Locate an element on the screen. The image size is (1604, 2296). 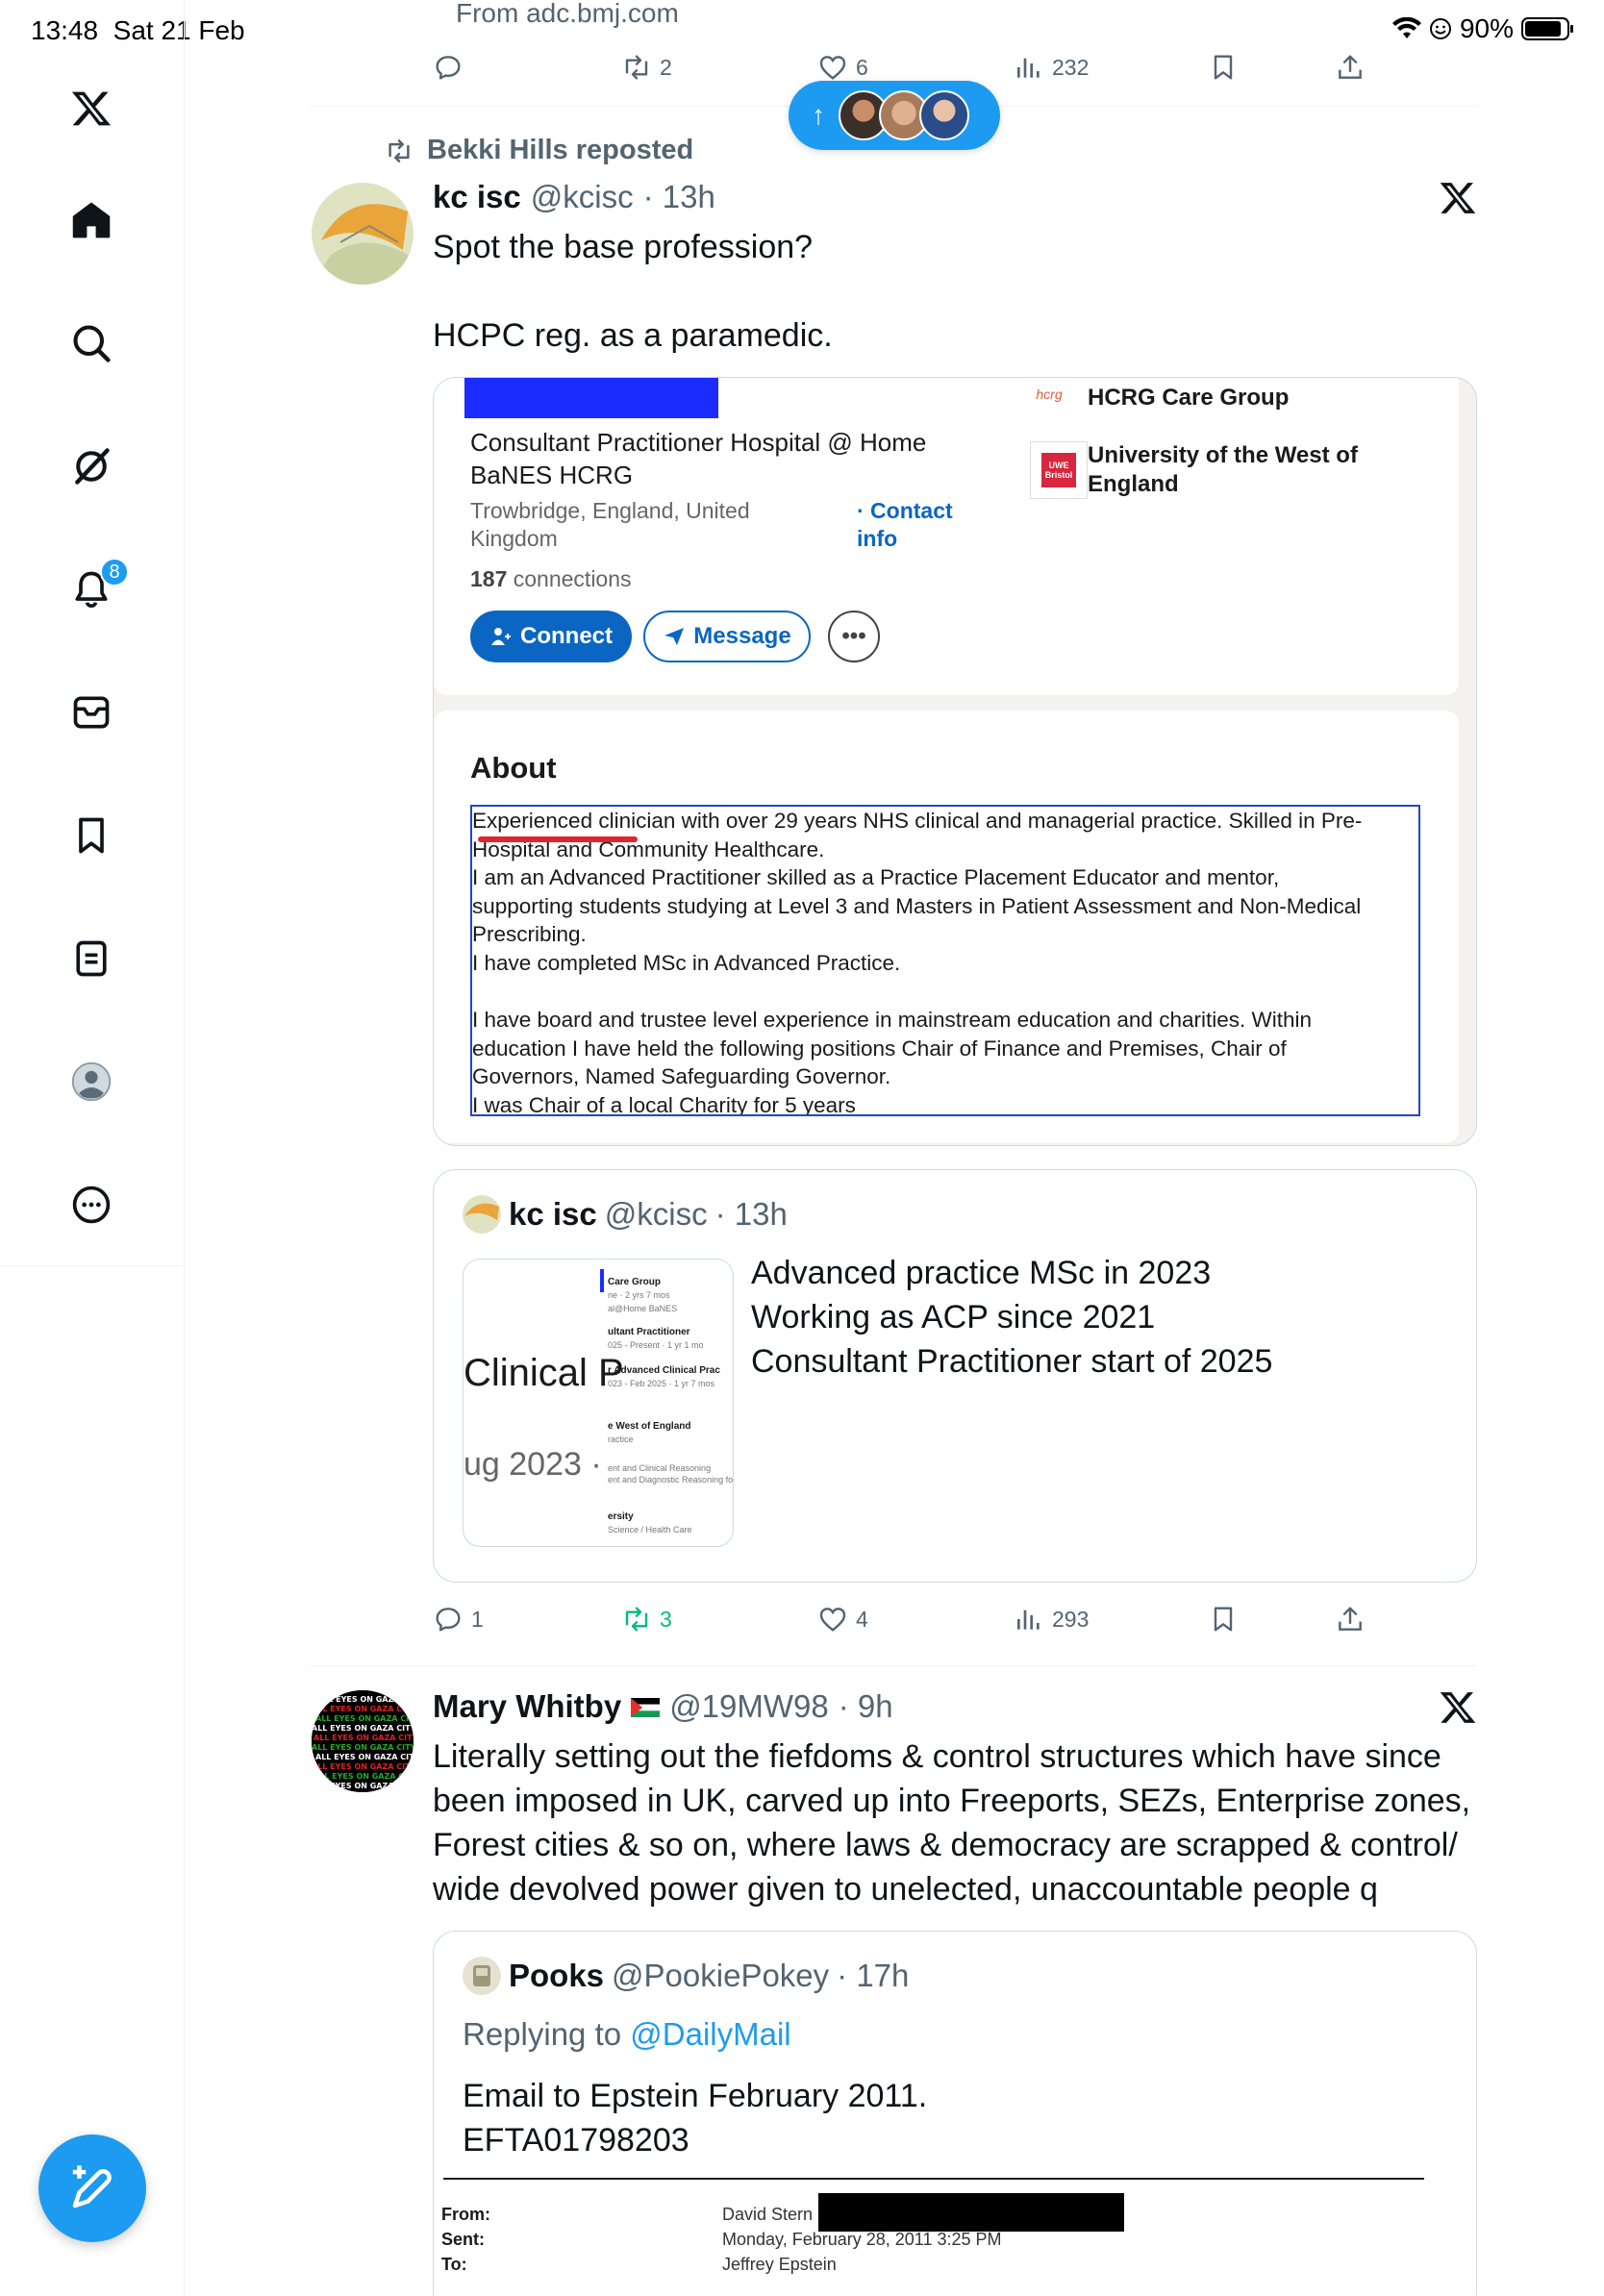
battery-percent: 90% is located at coordinates (1486, 28).